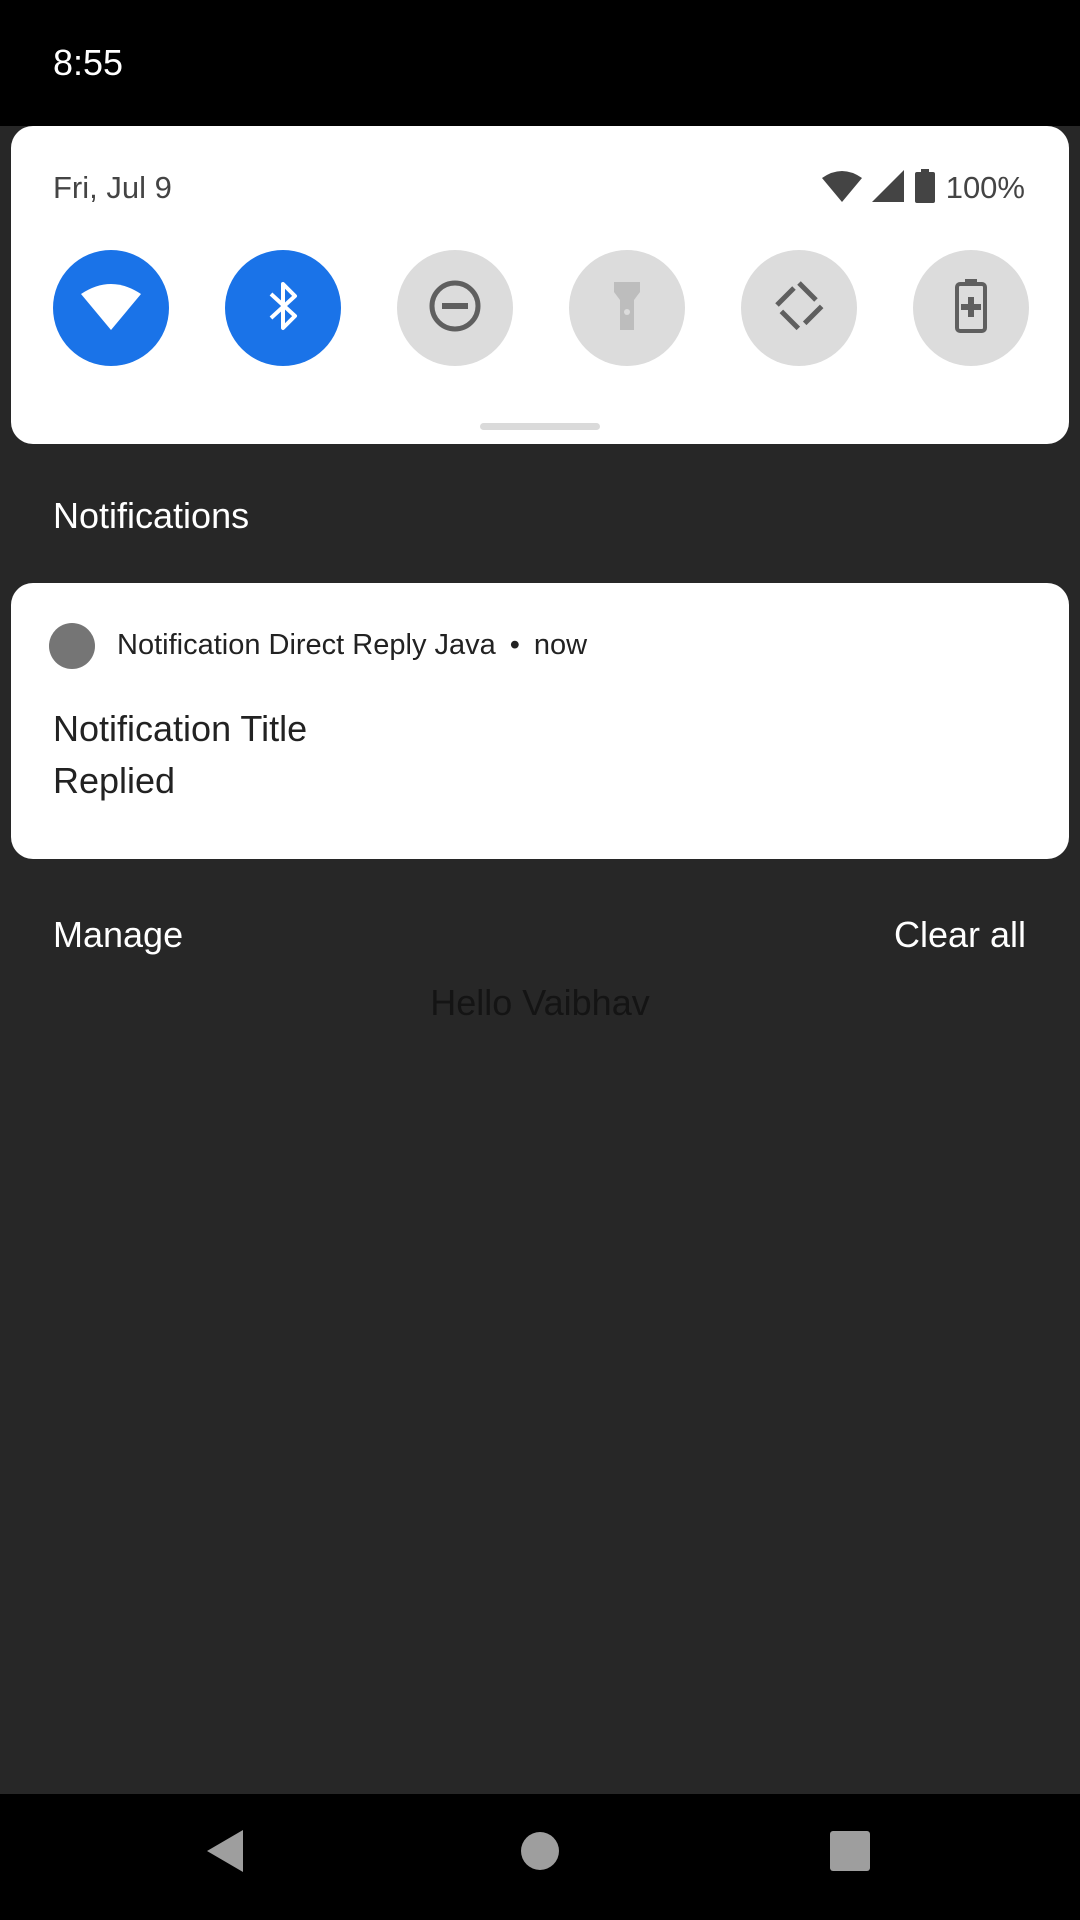  What do you see at coordinates (114, 780) in the screenshot?
I see `notification-text: Replied` at bounding box center [114, 780].